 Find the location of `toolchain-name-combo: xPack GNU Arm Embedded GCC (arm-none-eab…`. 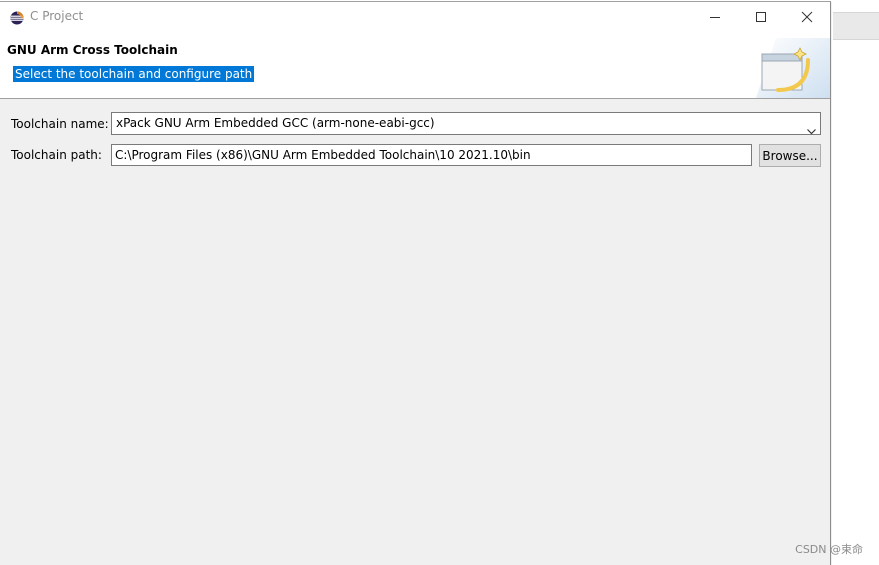

toolchain-name-combo: xPack GNU Arm Embedded GCC (arm-none-eab… is located at coordinates (466, 123).